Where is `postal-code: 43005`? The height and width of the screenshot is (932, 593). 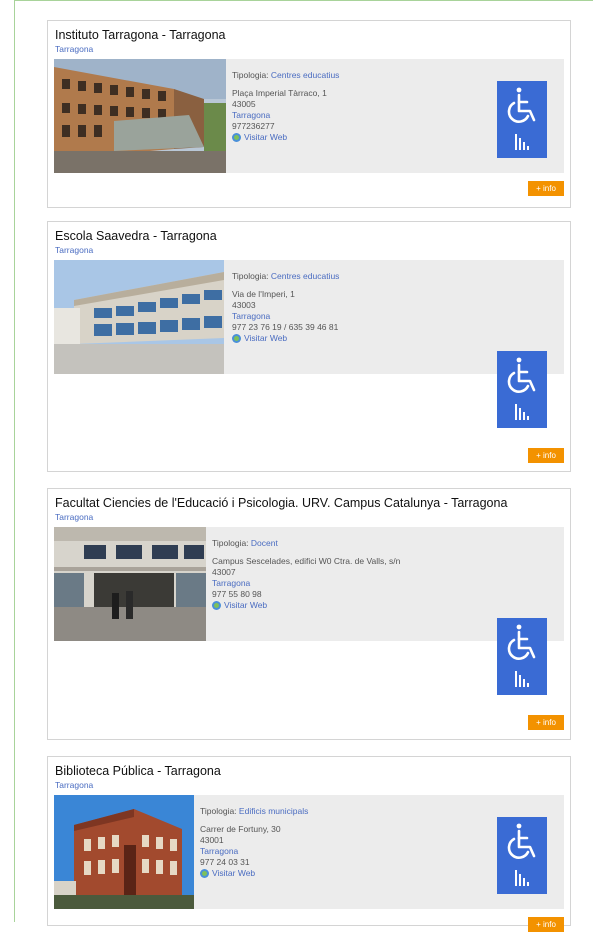
postal-code: 43005 is located at coordinates (244, 104).